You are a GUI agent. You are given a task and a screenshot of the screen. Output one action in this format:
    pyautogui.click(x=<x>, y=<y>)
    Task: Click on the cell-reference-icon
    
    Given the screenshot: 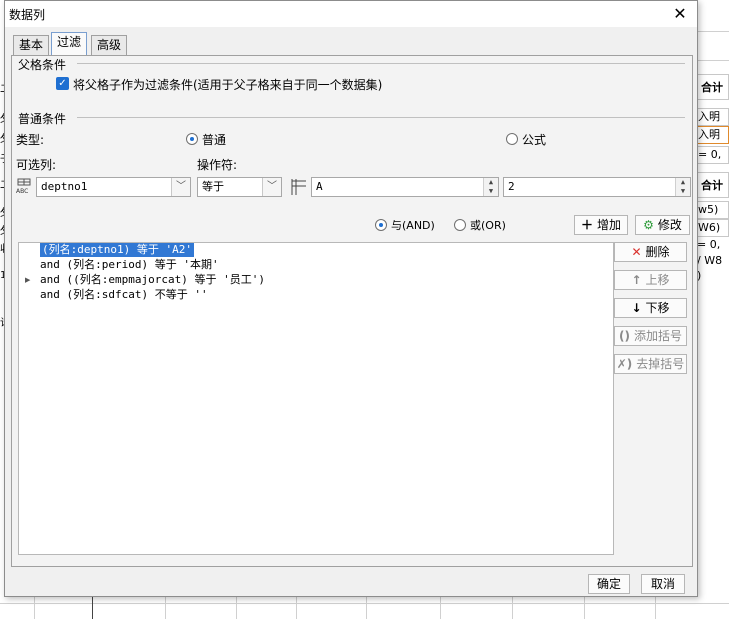 What is the action you would take?
    pyautogui.click(x=299, y=187)
    